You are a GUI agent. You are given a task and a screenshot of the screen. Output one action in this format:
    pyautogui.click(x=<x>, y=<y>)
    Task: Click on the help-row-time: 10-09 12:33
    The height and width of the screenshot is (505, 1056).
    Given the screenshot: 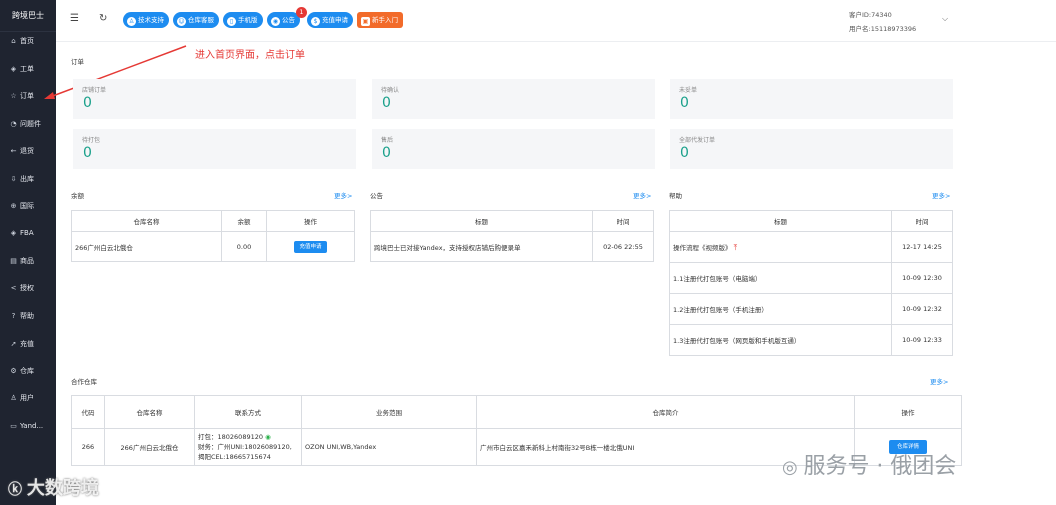 What is the action you would take?
    pyautogui.click(x=922, y=340)
    